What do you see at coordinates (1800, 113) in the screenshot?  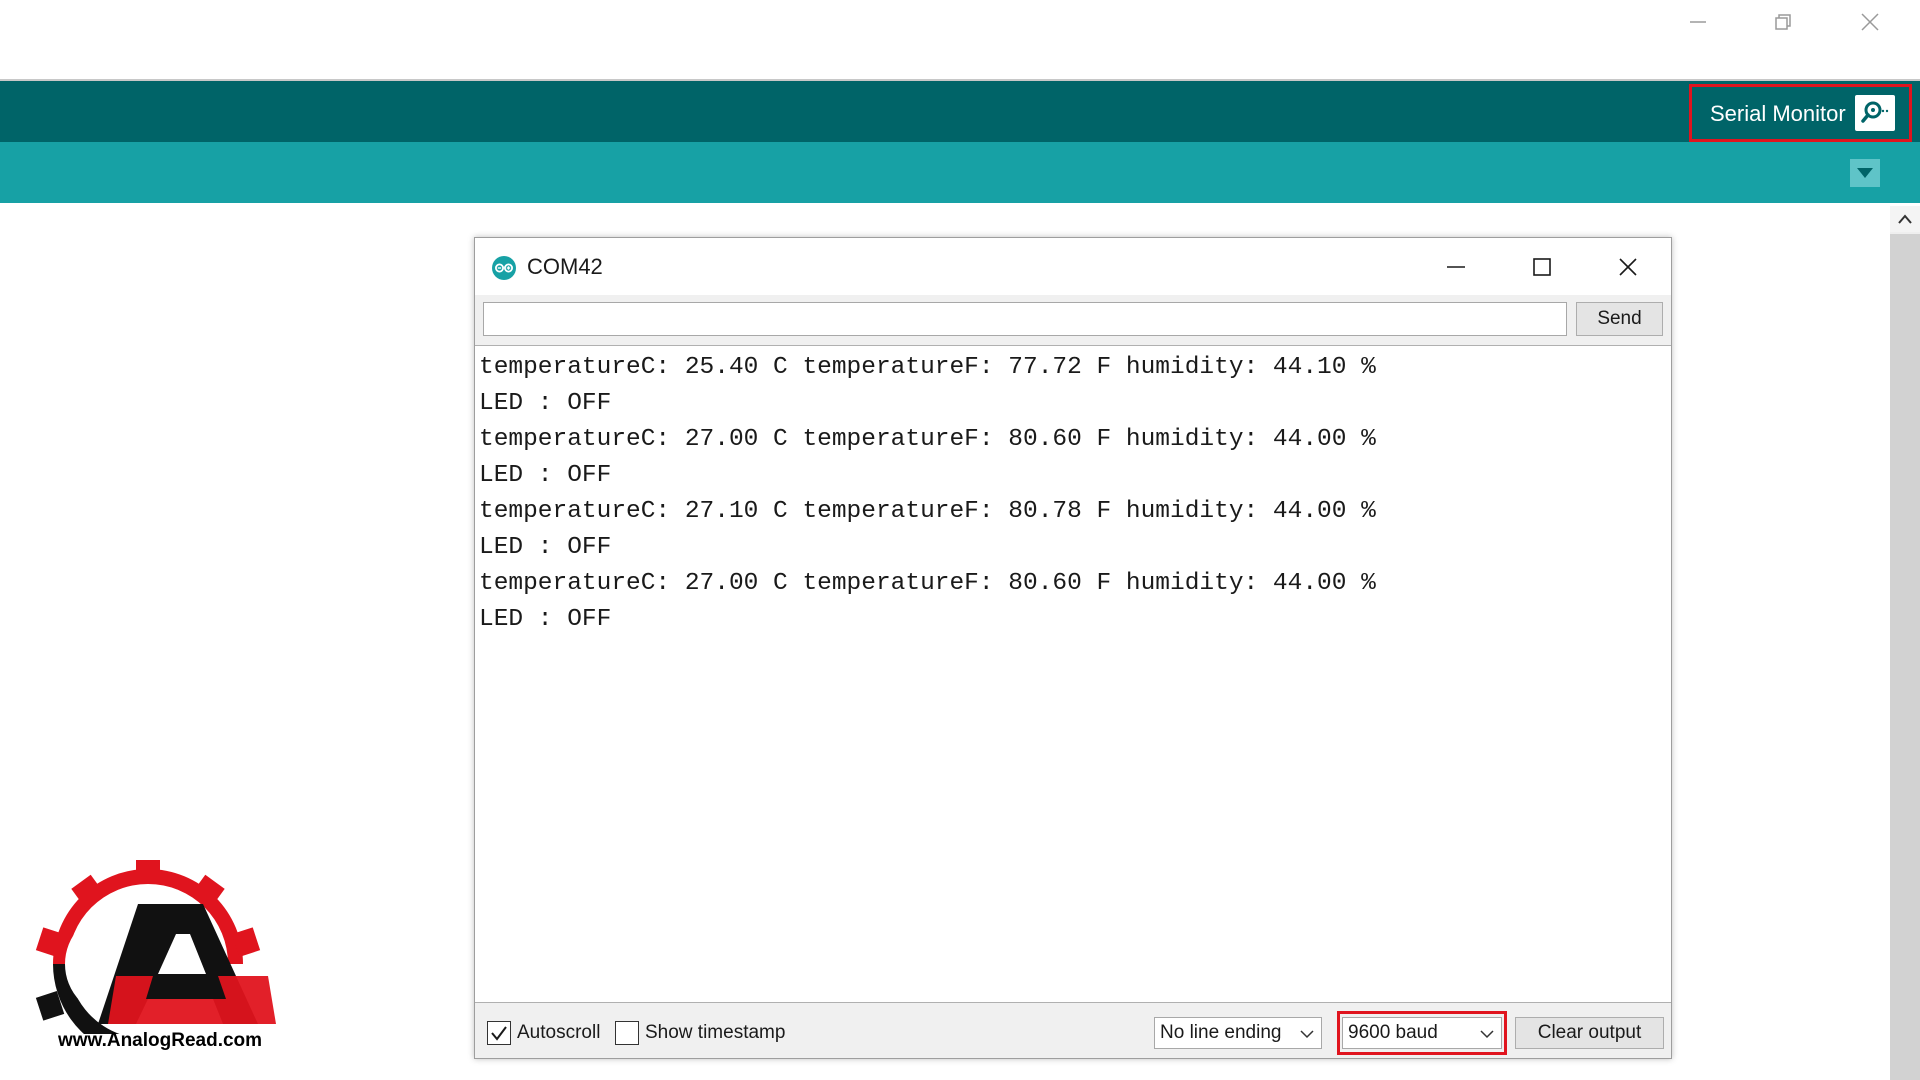 I see `serial-monitor-highlight` at bounding box center [1800, 113].